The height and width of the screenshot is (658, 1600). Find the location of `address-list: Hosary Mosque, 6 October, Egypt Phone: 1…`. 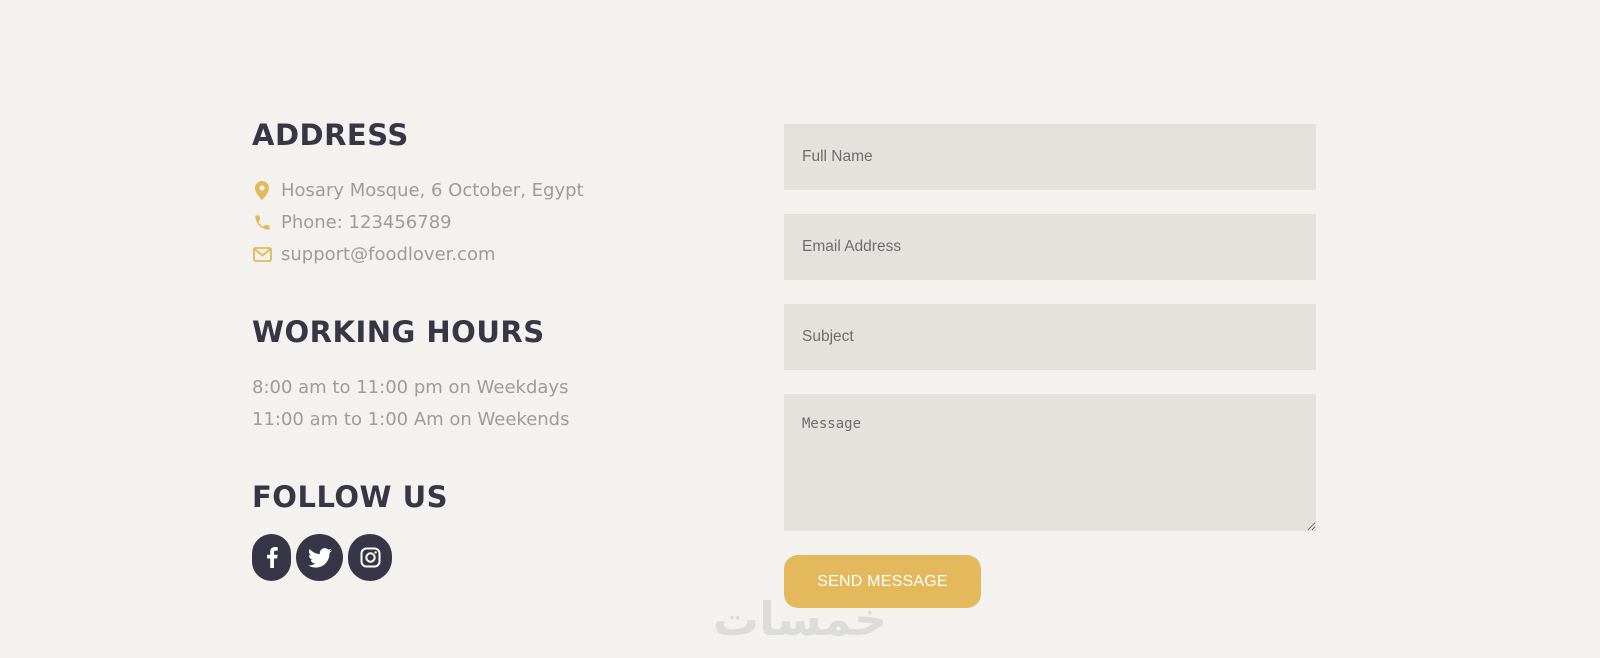

address-list: Hosary Mosque, 6 October, Egypt Phone: 1… is located at coordinates (462, 223).